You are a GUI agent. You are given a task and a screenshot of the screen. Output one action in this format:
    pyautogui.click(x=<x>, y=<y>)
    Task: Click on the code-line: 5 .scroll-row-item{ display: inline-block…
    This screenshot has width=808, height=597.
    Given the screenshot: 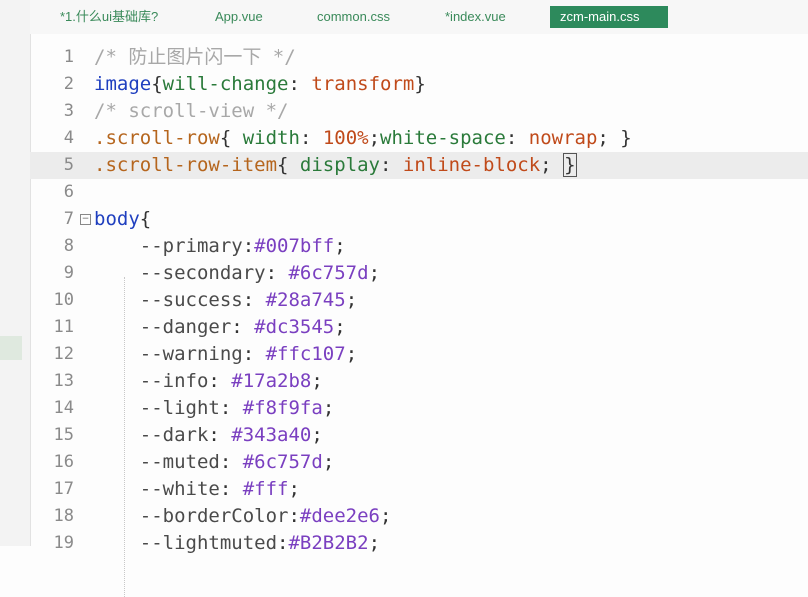 What is the action you would take?
    pyautogui.click(x=419, y=165)
    